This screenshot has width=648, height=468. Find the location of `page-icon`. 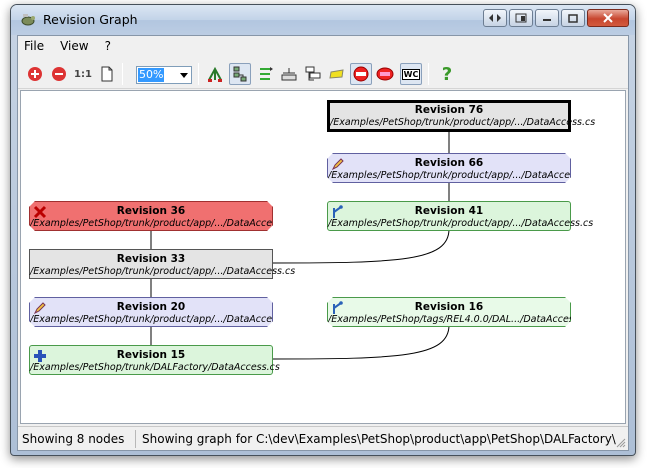

page-icon is located at coordinates (107, 74).